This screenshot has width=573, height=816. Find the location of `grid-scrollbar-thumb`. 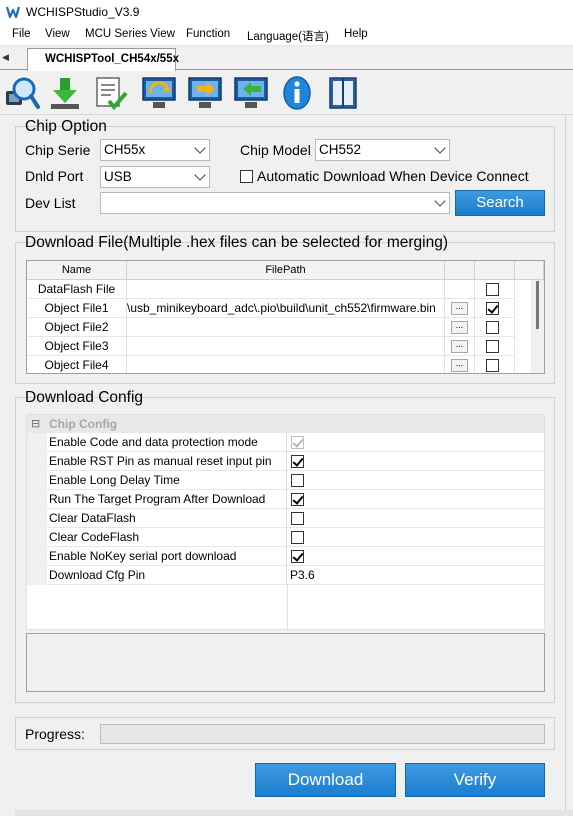

grid-scrollbar-thumb is located at coordinates (537, 305).